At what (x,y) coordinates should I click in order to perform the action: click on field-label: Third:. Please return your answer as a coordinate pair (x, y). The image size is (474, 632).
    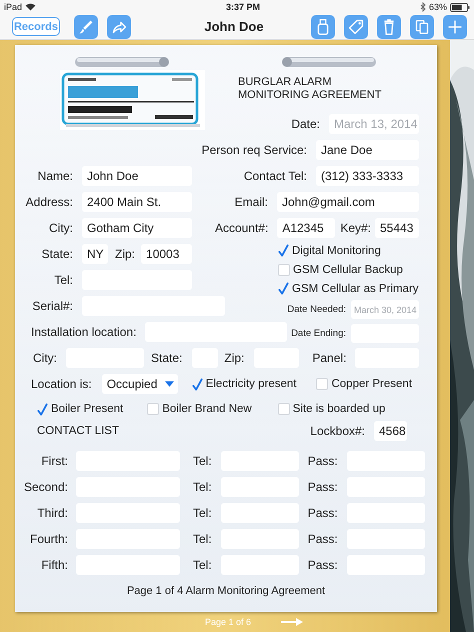
    Looking at the image, I should click on (52, 513).